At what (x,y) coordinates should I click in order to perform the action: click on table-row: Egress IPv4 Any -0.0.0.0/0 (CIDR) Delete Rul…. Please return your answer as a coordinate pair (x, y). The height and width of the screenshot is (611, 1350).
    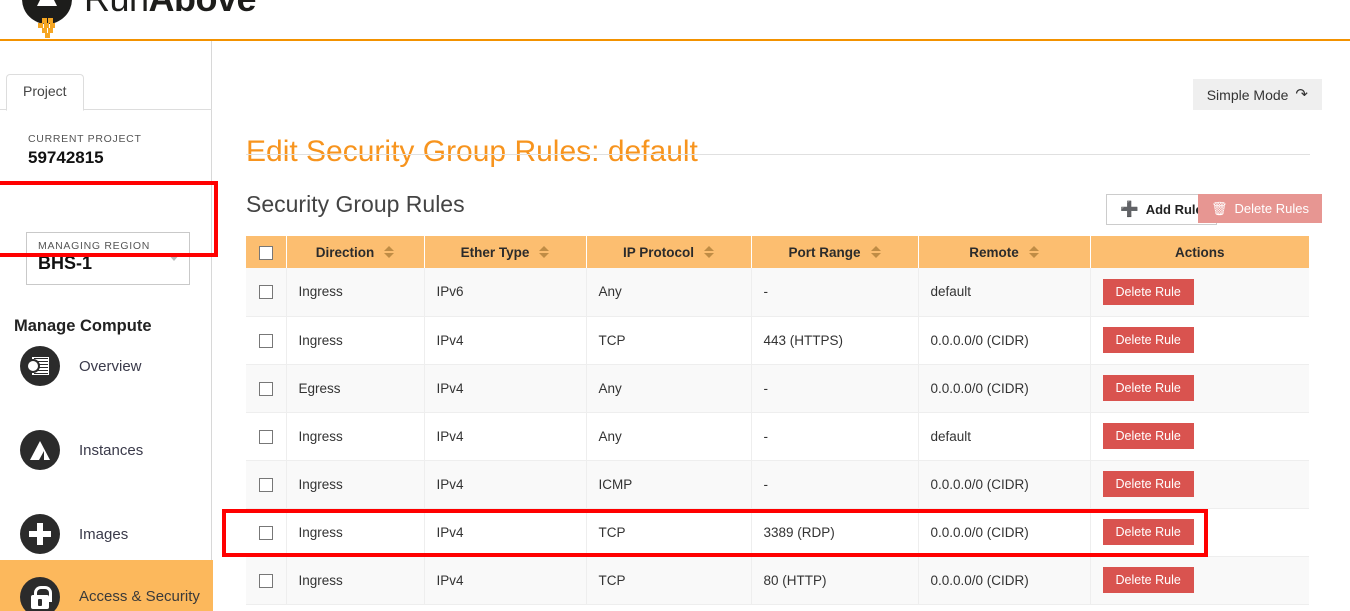
    Looking at the image, I should click on (777, 388).